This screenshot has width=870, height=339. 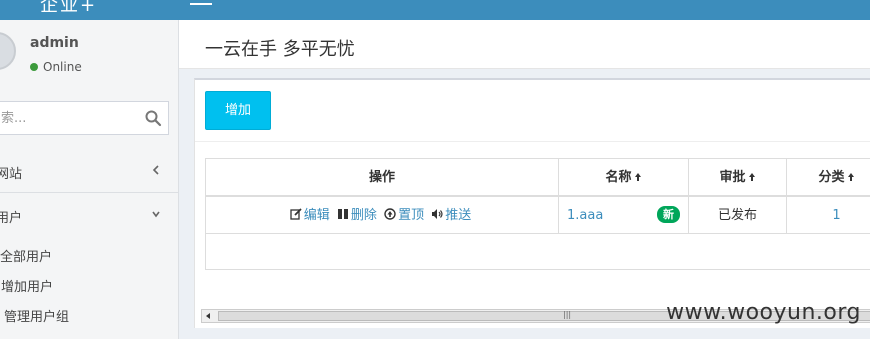 I want to click on brand-logo: 企业+, so click(x=68, y=8).